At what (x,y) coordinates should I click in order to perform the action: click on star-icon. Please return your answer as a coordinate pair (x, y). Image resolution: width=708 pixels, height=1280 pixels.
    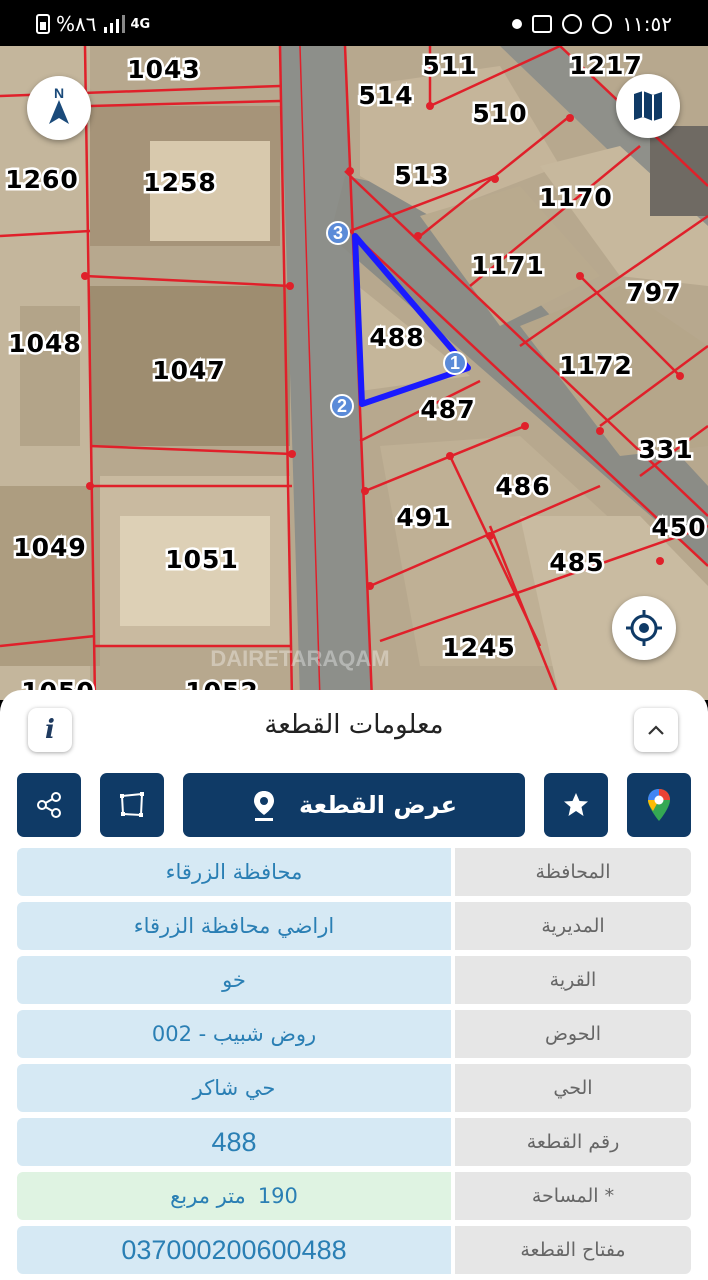
    Looking at the image, I should click on (576, 804).